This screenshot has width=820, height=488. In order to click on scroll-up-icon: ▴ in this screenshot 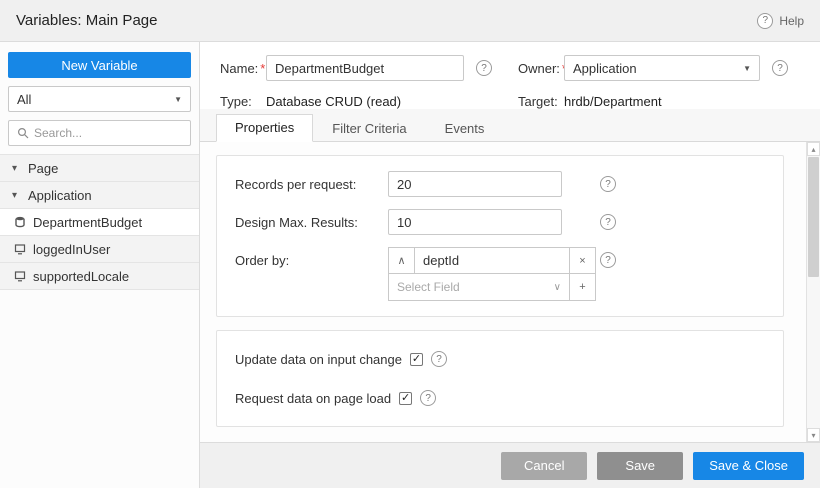, I will do `click(813, 149)`.